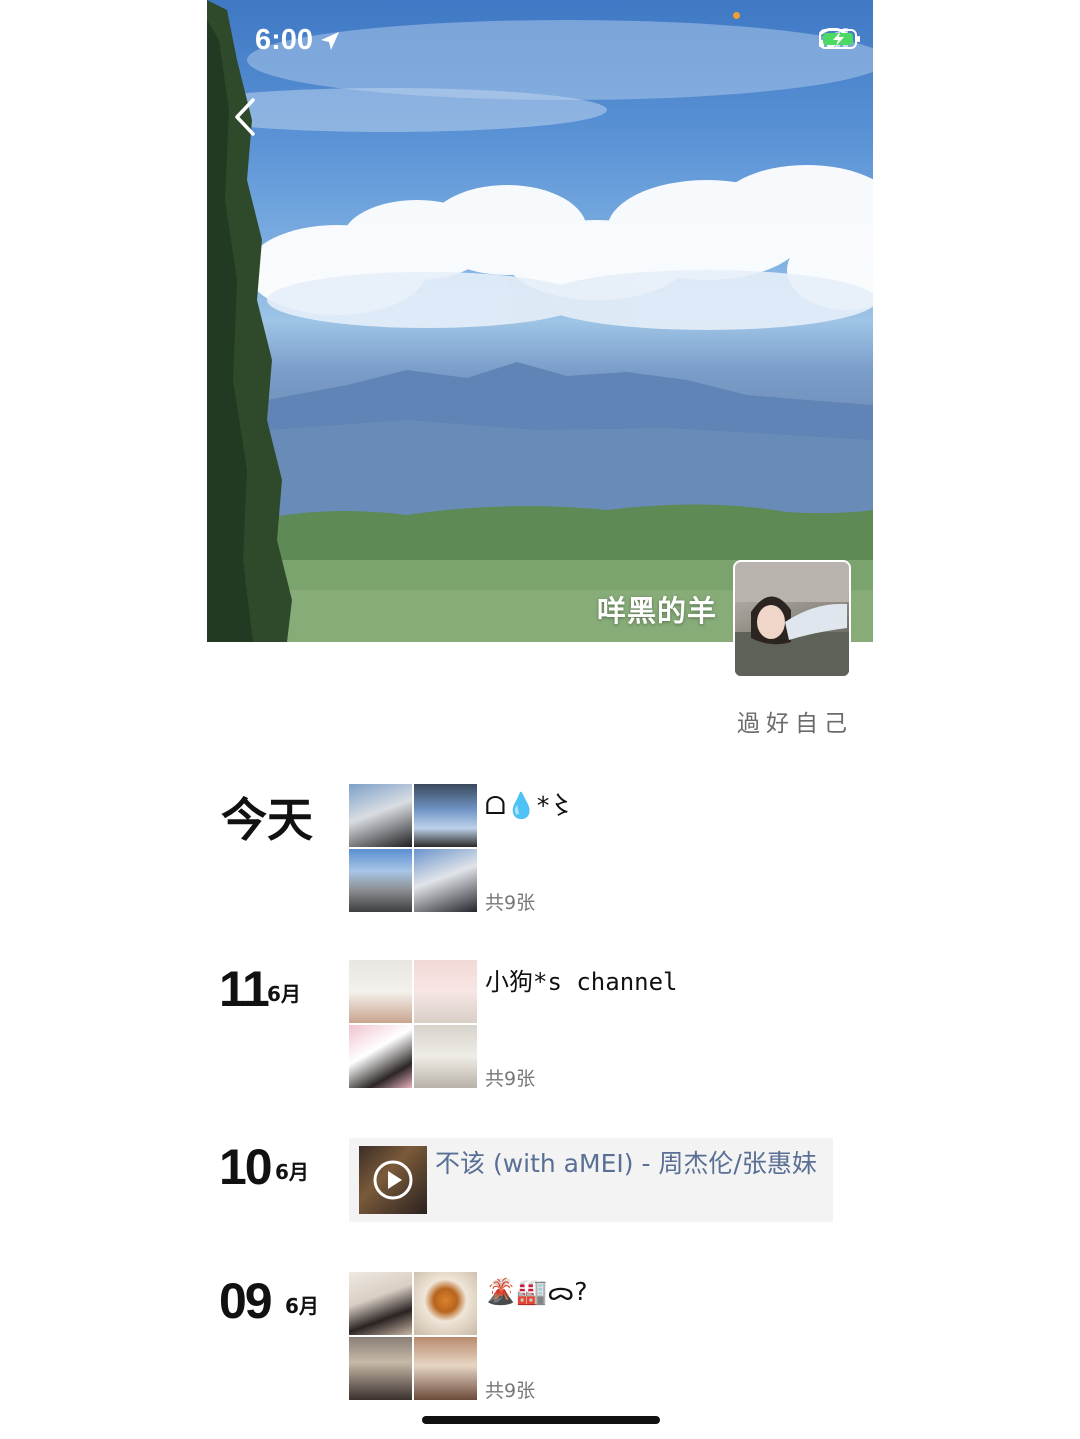 The width and height of the screenshot is (1080, 1439). What do you see at coordinates (530, 805) in the screenshot?
I see `post-text: ᗝ💧*〻` at bounding box center [530, 805].